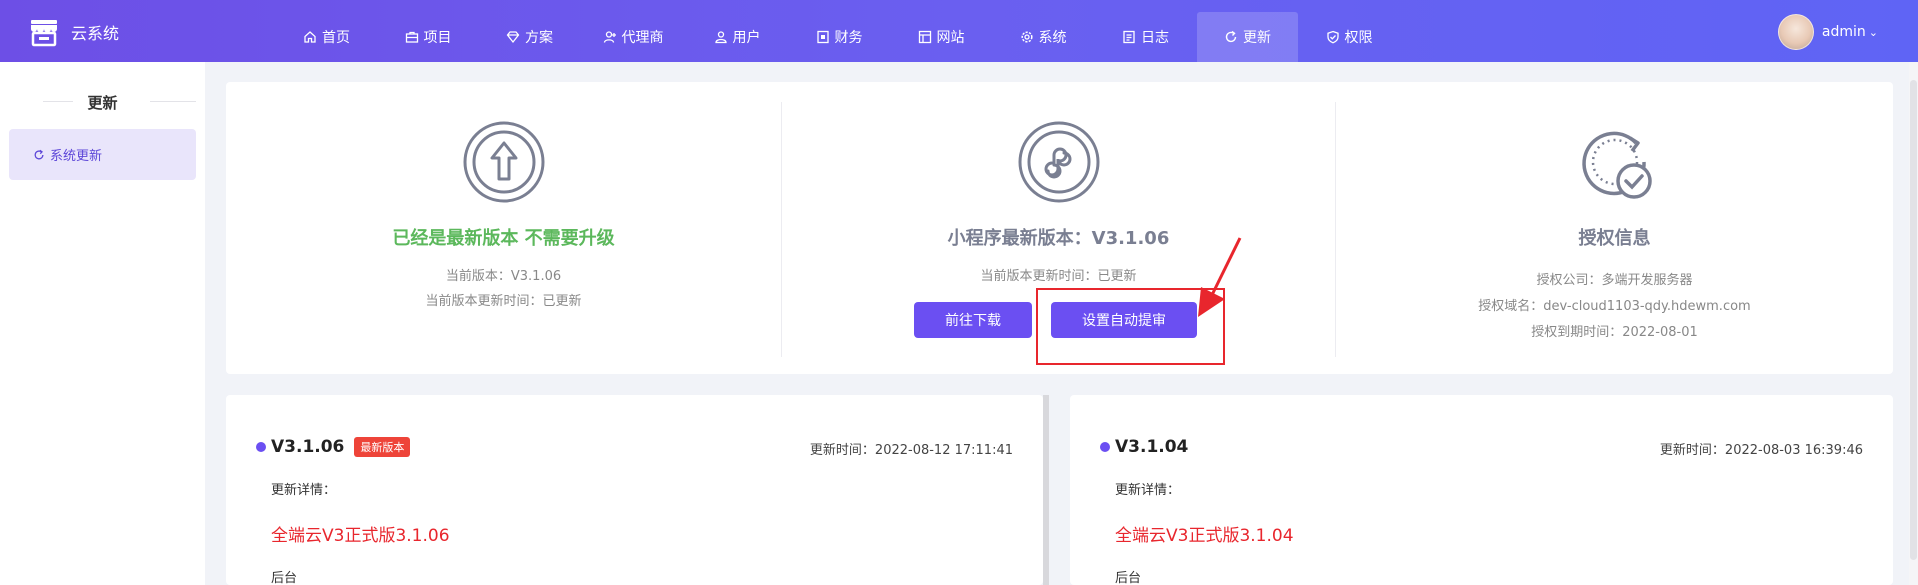 This screenshot has height=585, width=1918. I want to click on miniprogram-icon, so click(1059, 162).